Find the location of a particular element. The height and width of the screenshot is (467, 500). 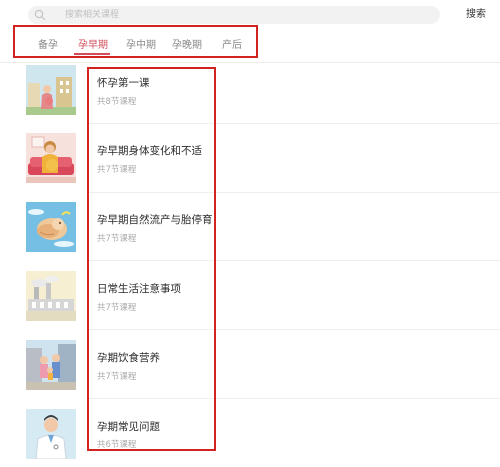

family-street-illustration-icon is located at coordinates (51, 365).